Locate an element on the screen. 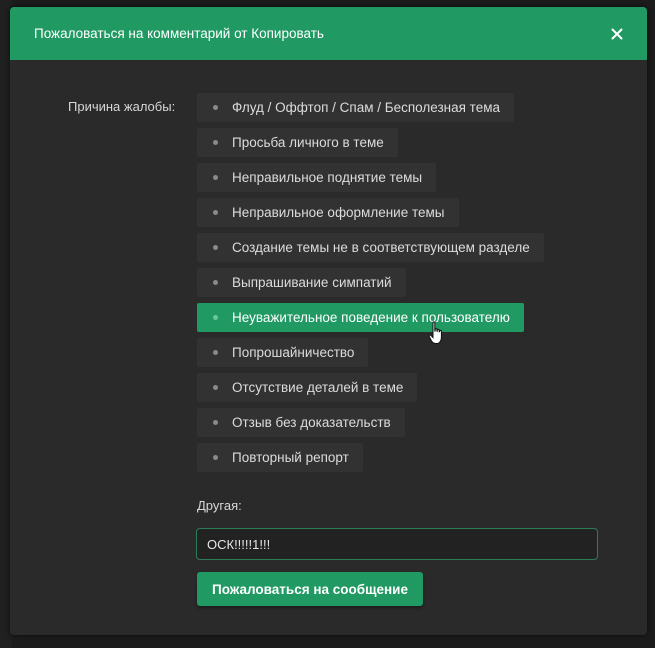  reason-label: Отзыв без доказательств is located at coordinates (311, 422).